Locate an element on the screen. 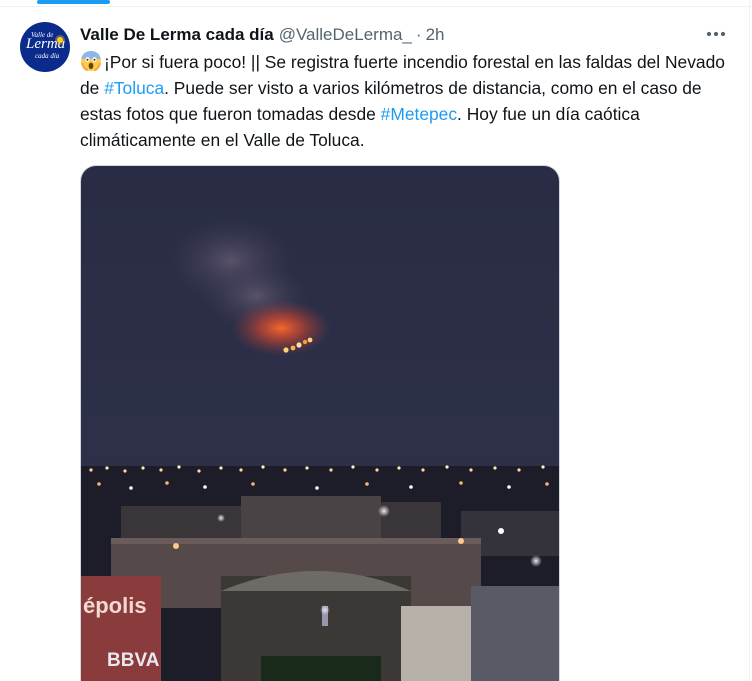 The image size is (752, 681). top-divider is located at coordinates (376, 6).